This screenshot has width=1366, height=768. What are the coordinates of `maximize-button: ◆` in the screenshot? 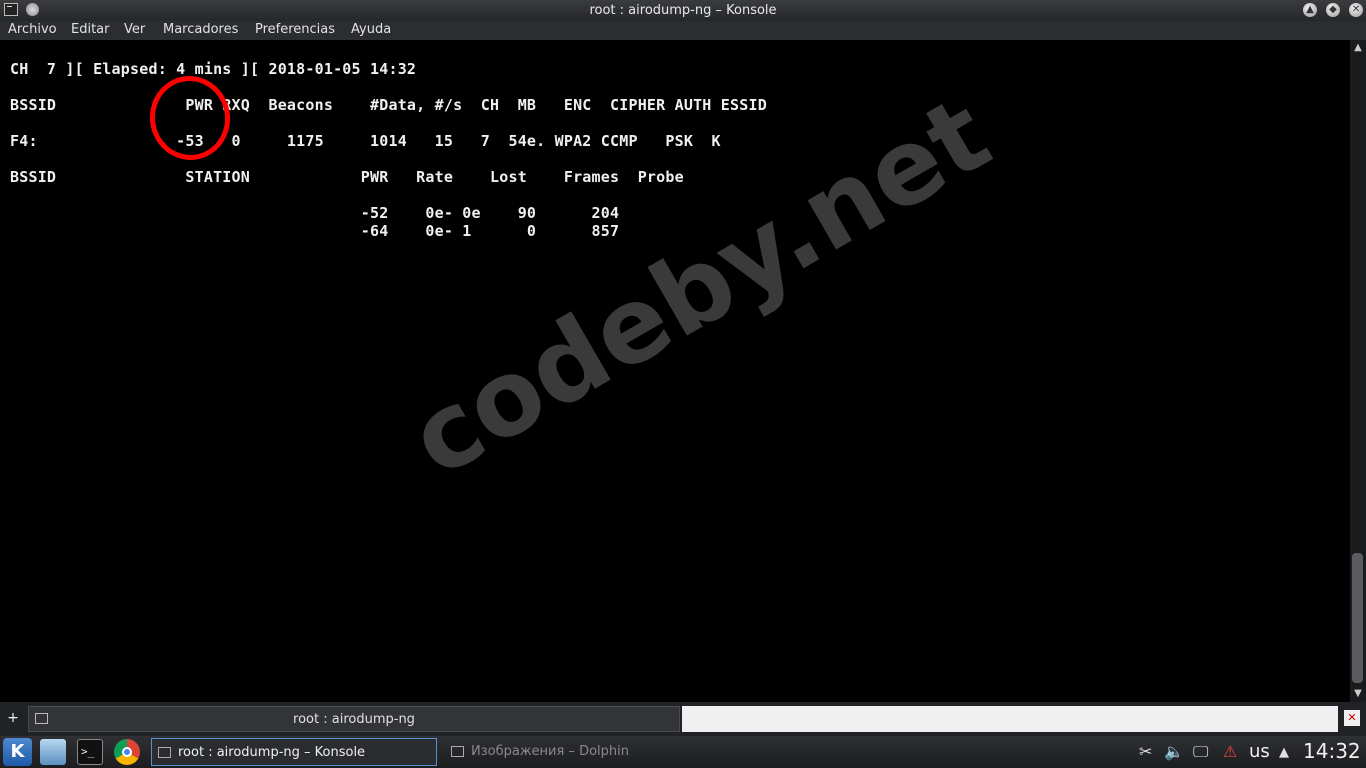 It's located at (1333, 10).